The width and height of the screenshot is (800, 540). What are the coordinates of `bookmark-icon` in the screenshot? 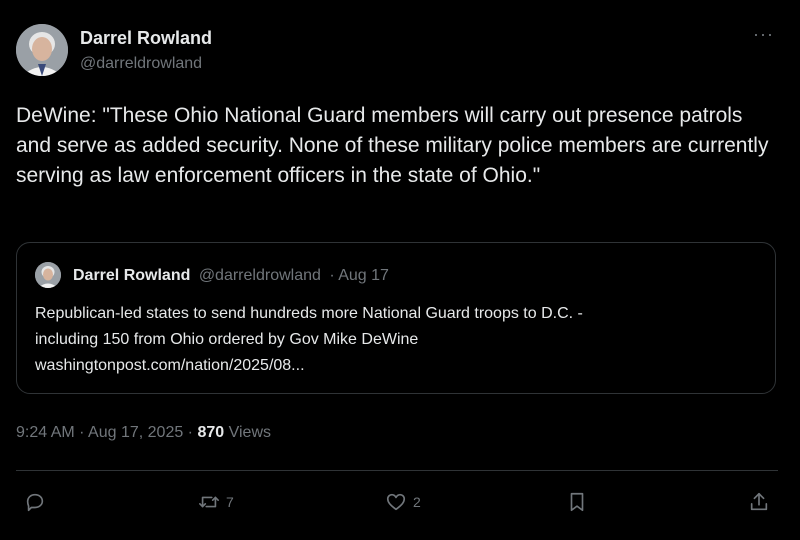 It's located at (577, 502).